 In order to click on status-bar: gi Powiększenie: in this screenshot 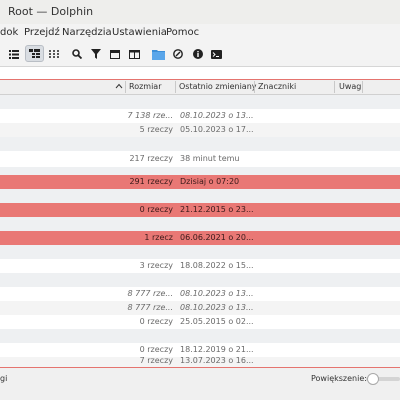, I will do `click(200, 384)`.